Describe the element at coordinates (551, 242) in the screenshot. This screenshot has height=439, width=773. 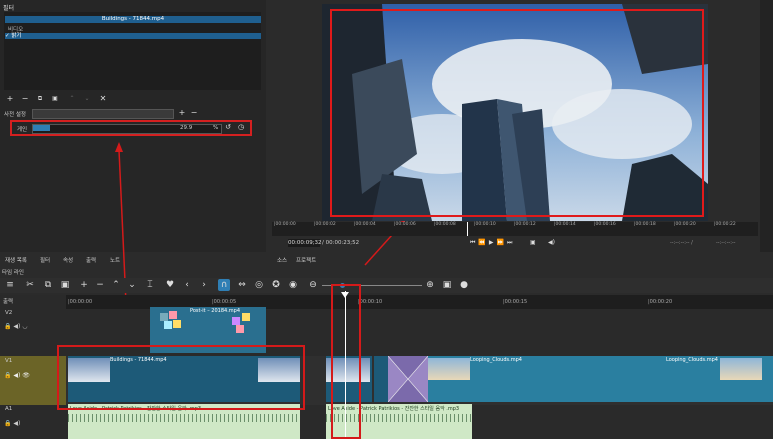
I see `volume-icon: ◀)` at that location.